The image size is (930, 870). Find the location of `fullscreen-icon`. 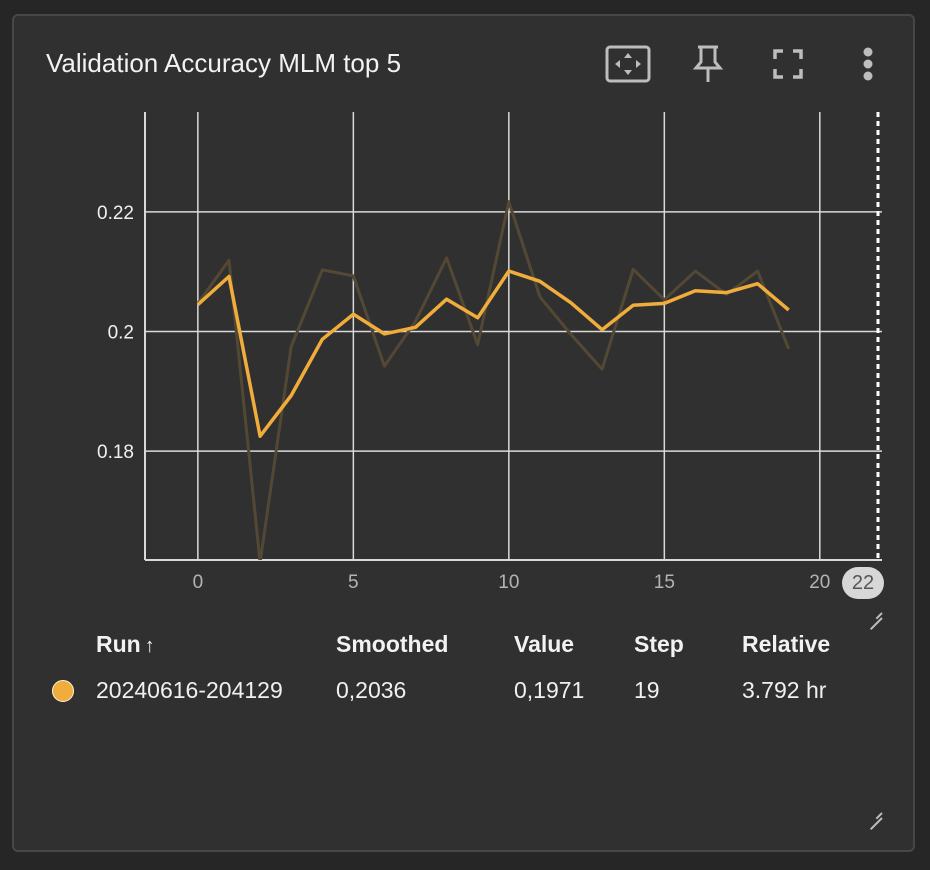

fullscreen-icon is located at coordinates (788, 64).